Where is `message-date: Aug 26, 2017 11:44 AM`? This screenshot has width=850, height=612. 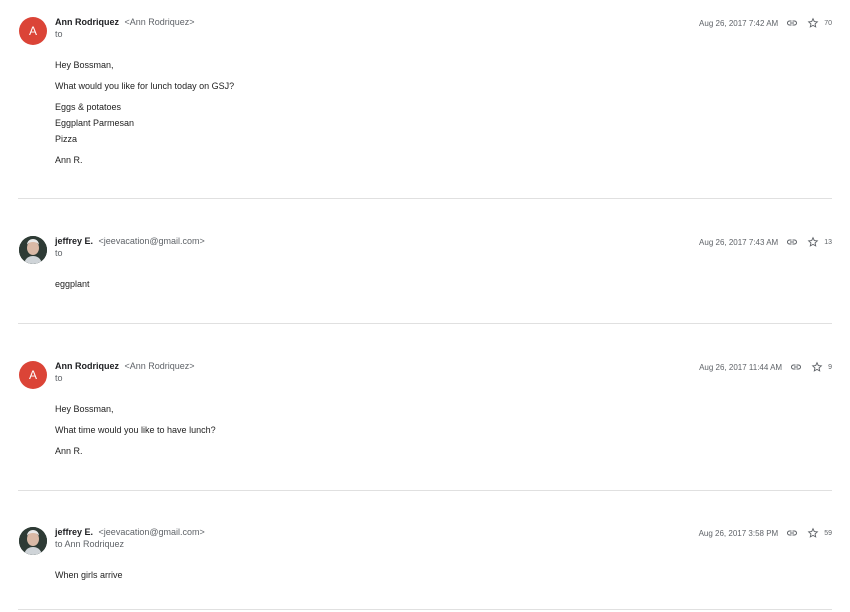 message-date: Aug 26, 2017 11:44 AM is located at coordinates (741, 367).